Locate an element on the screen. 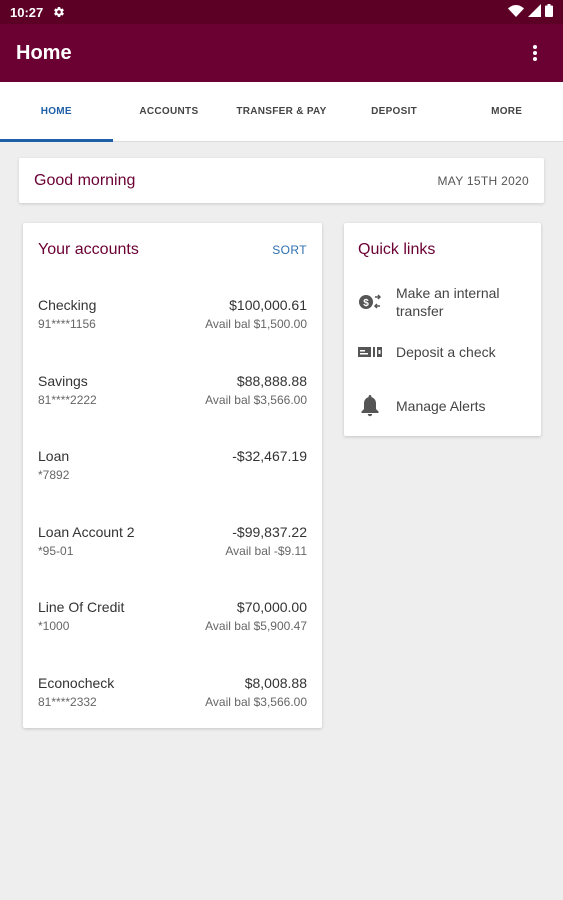 The image size is (563, 900). status-time: 10:27 is located at coordinates (27, 12).